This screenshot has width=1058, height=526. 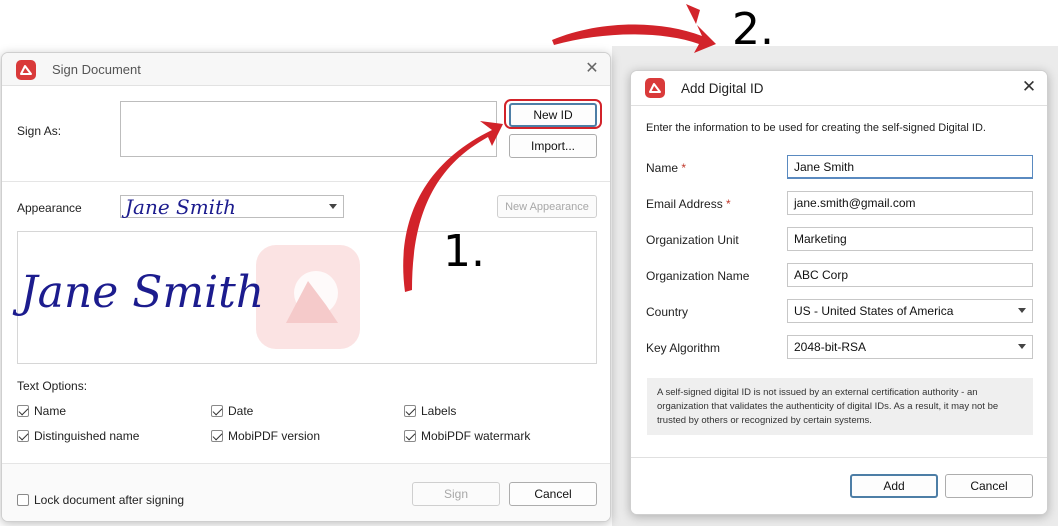 I want to click on sign-as-label: Sign As:, so click(x=39, y=131).